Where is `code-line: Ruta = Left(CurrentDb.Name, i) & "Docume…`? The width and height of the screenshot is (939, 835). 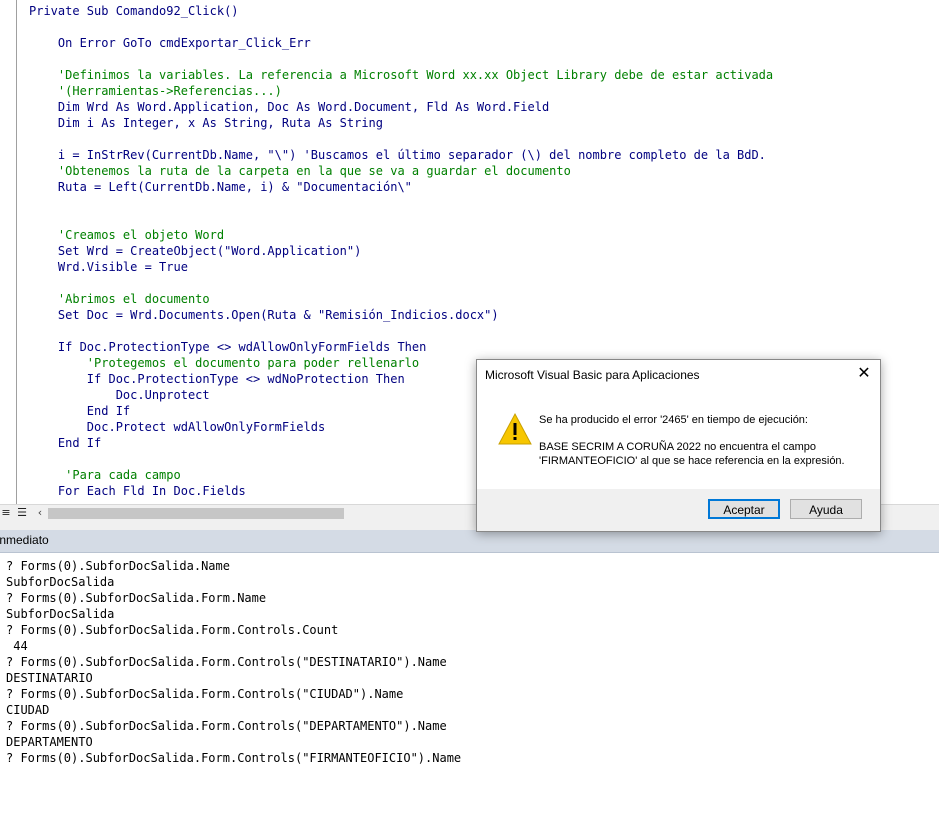
code-line: Ruta = Left(CurrentDb.Name, i) & "Docume… is located at coordinates (220, 187).